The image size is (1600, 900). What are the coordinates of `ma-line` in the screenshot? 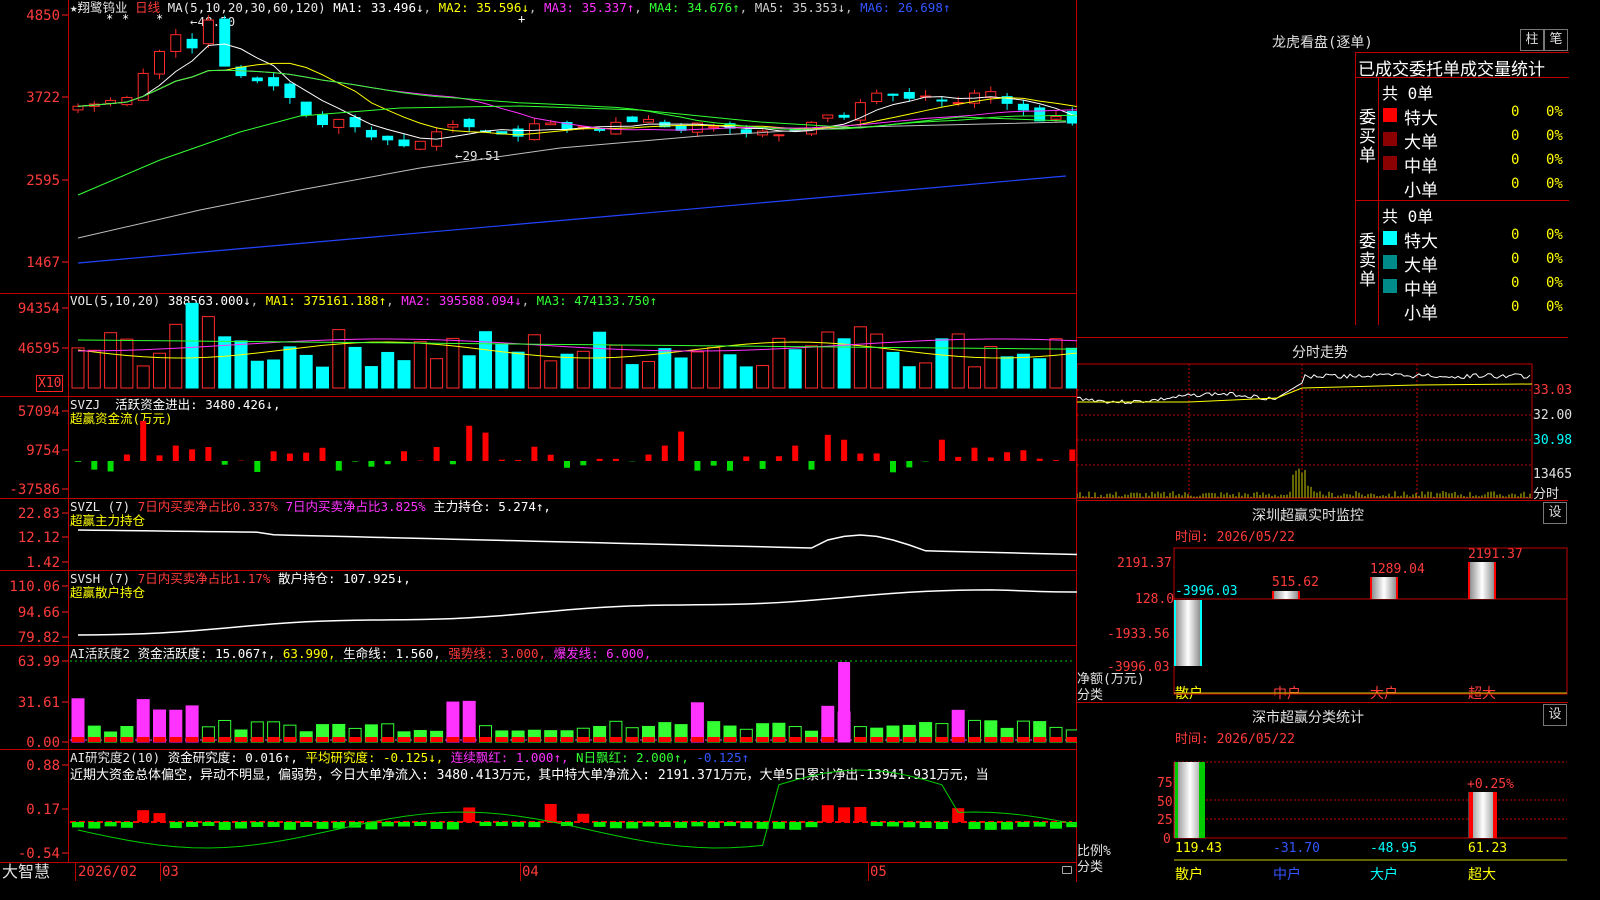 It's located at (577, 100).